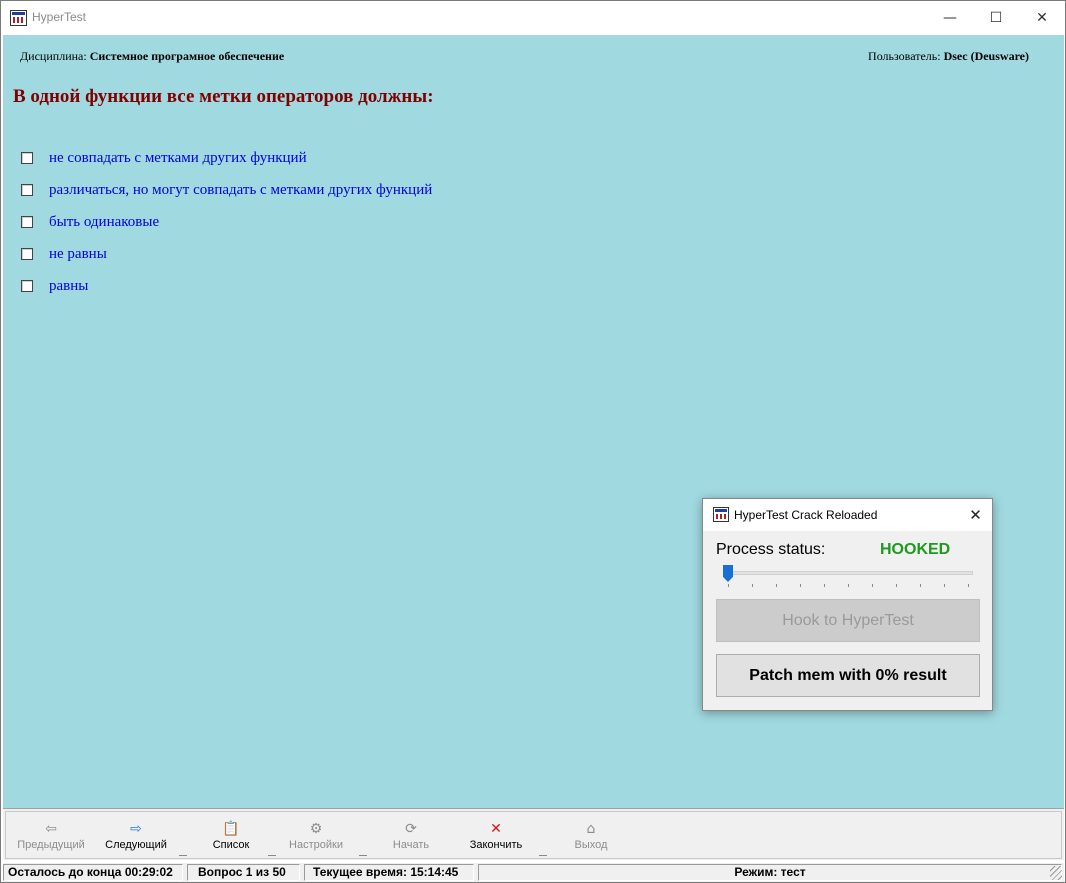 The height and width of the screenshot is (883, 1066). I want to click on title-bar: HyperTest — ☐ ✕, so click(533, 18).